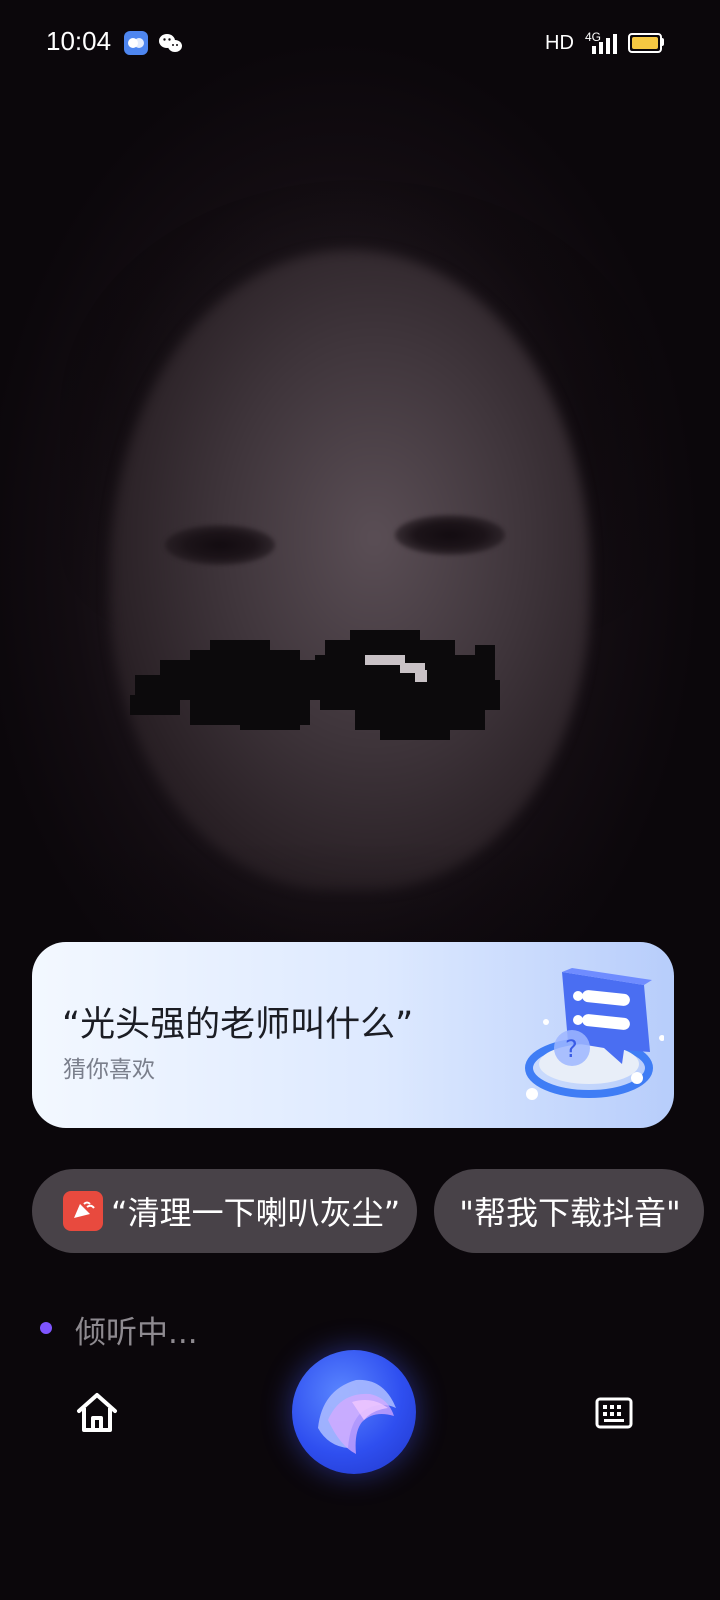  I want to click on status-time: 10:04, so click(79, 41).